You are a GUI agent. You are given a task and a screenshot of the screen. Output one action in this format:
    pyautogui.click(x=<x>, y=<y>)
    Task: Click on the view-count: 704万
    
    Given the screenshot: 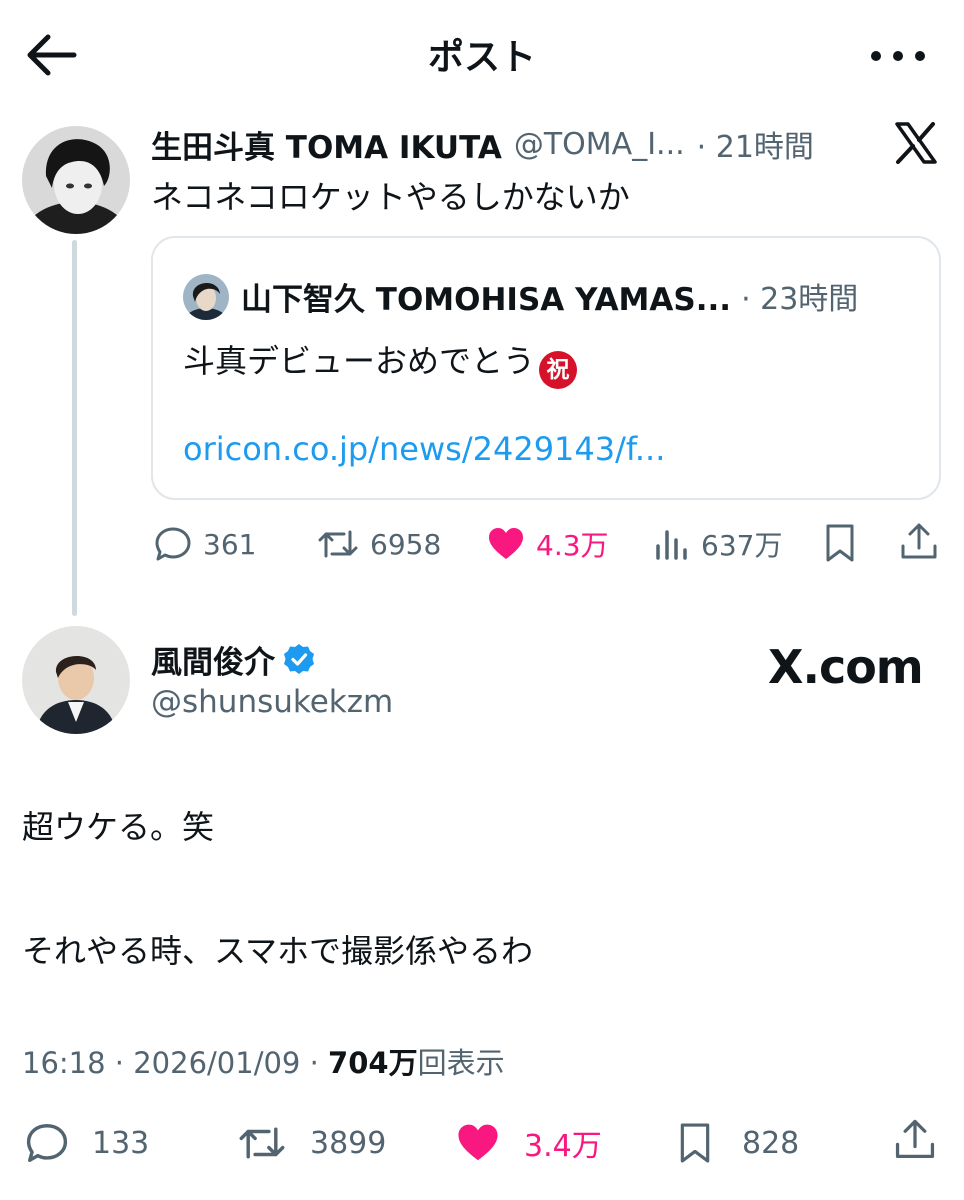 What is the action you would take?
    pyautogui.click(x=373, y=1063)
    